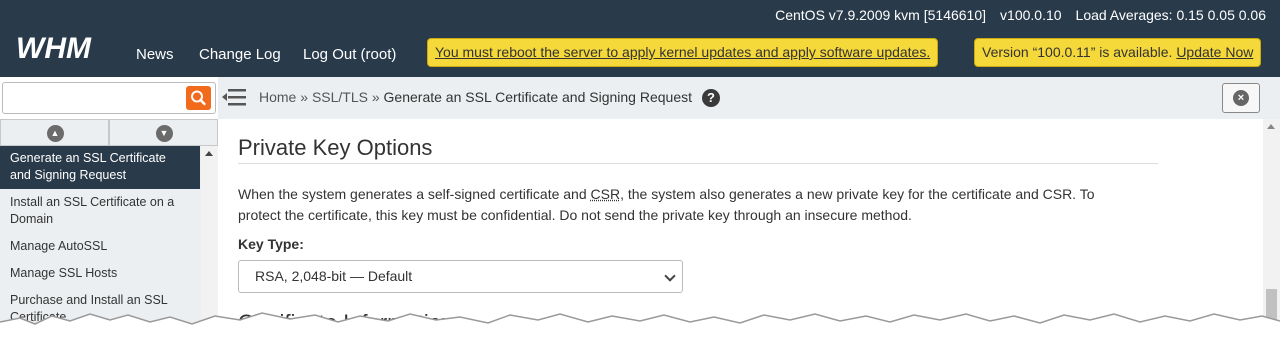 Image resolution: width=1280 pixels, height=341 pixels. I want to click on chevron-up-icon: ▲, so click(55, 133).